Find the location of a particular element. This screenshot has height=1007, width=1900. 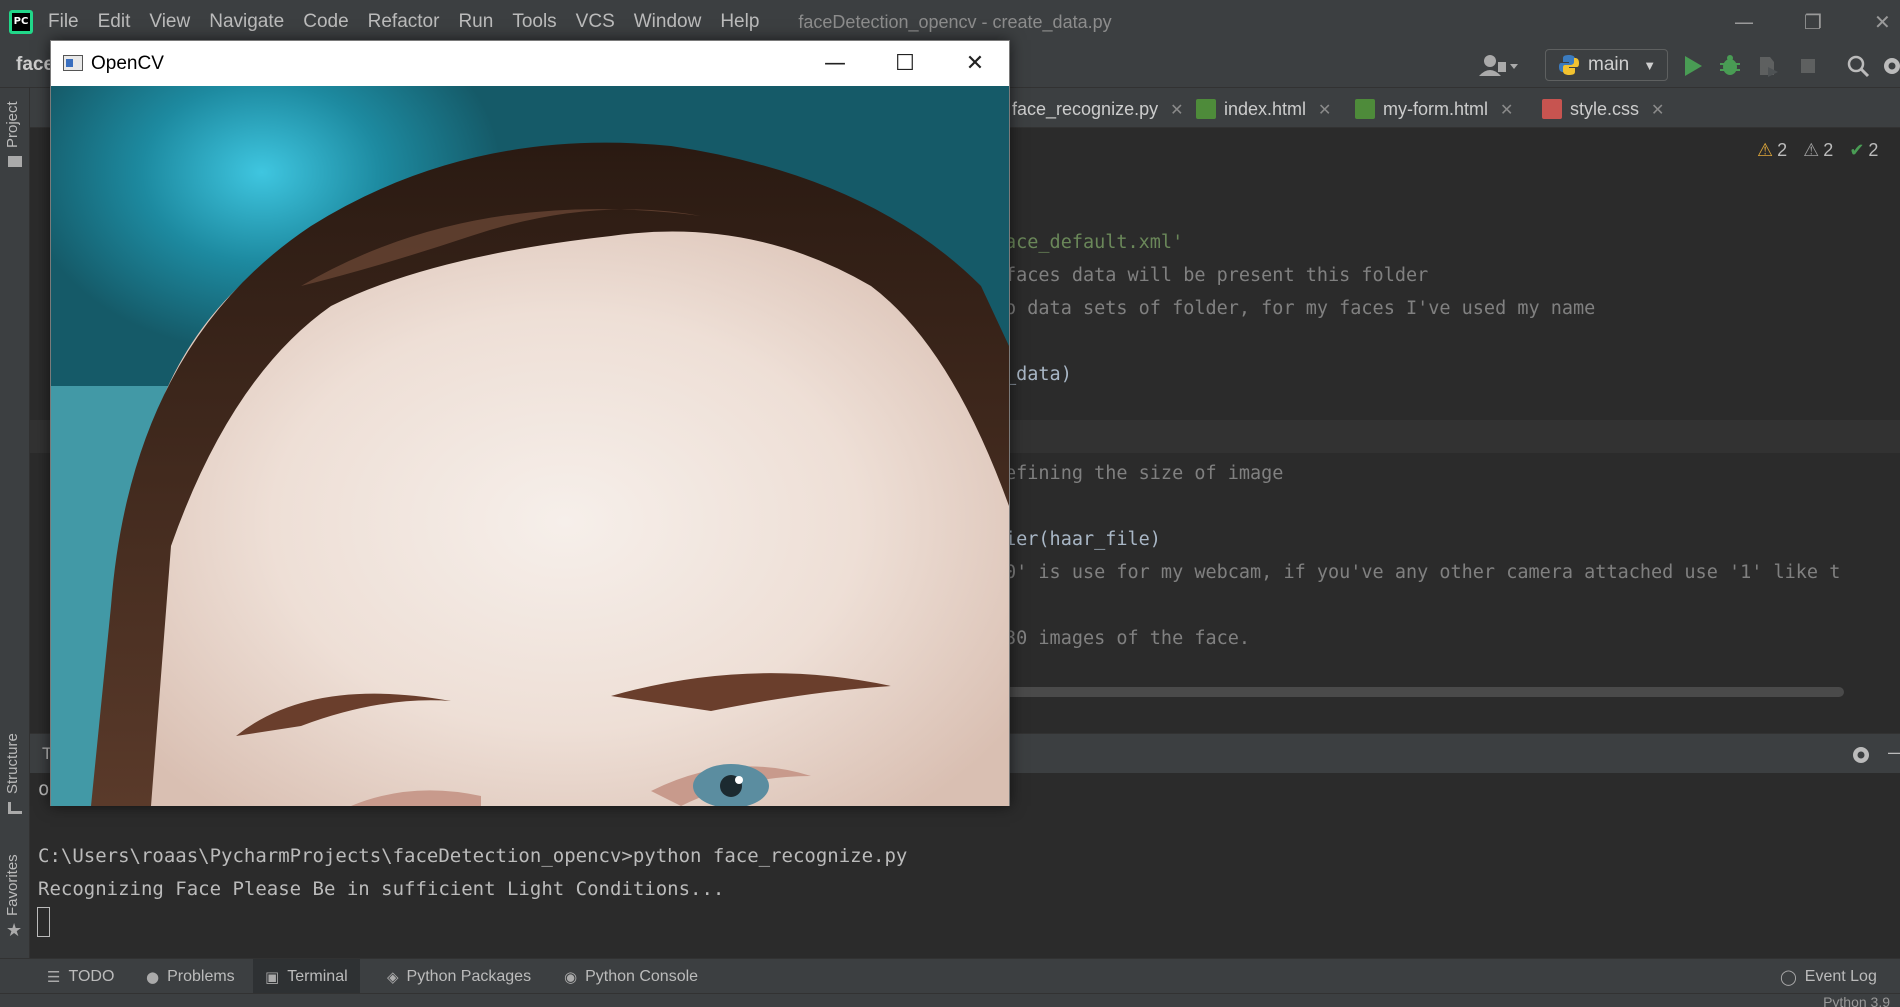

weak-warning-icon: ⚠ is located at coordinates (1811, 150).